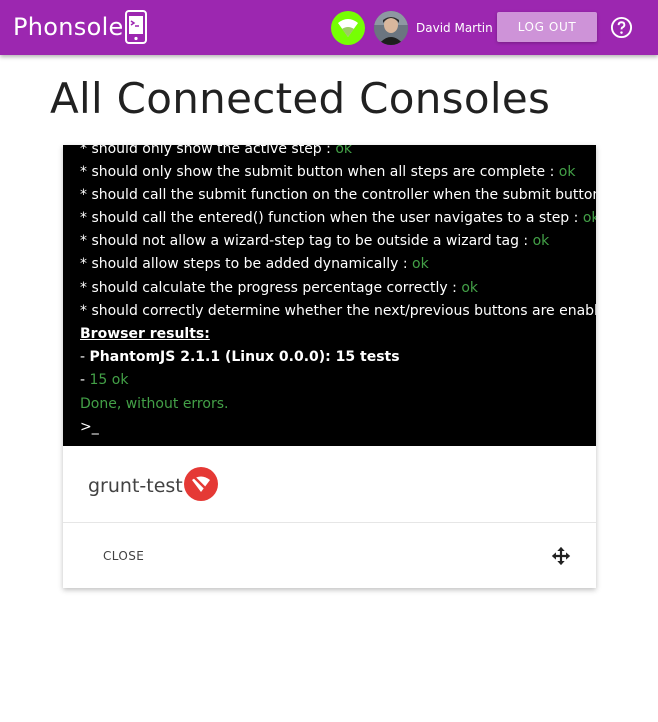 Image resolution: width=658 pixels, height=722 pixels. Describe the element at coordinates (621, 27) in the screenshot. I see `help-icon` at that location.